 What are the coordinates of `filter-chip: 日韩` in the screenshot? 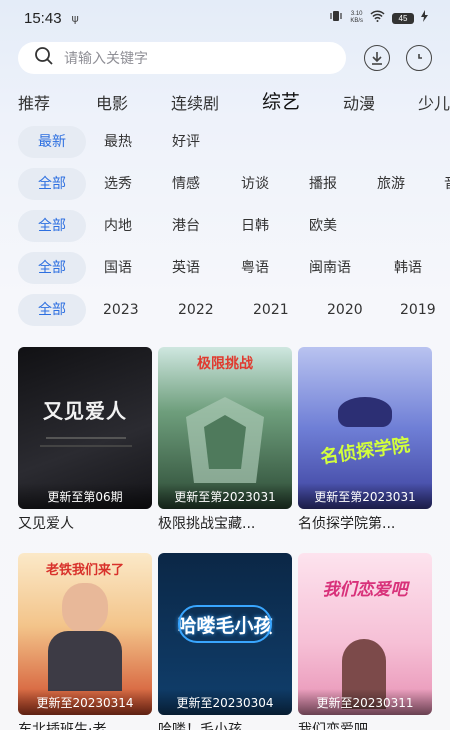 It's located at (255, 226).